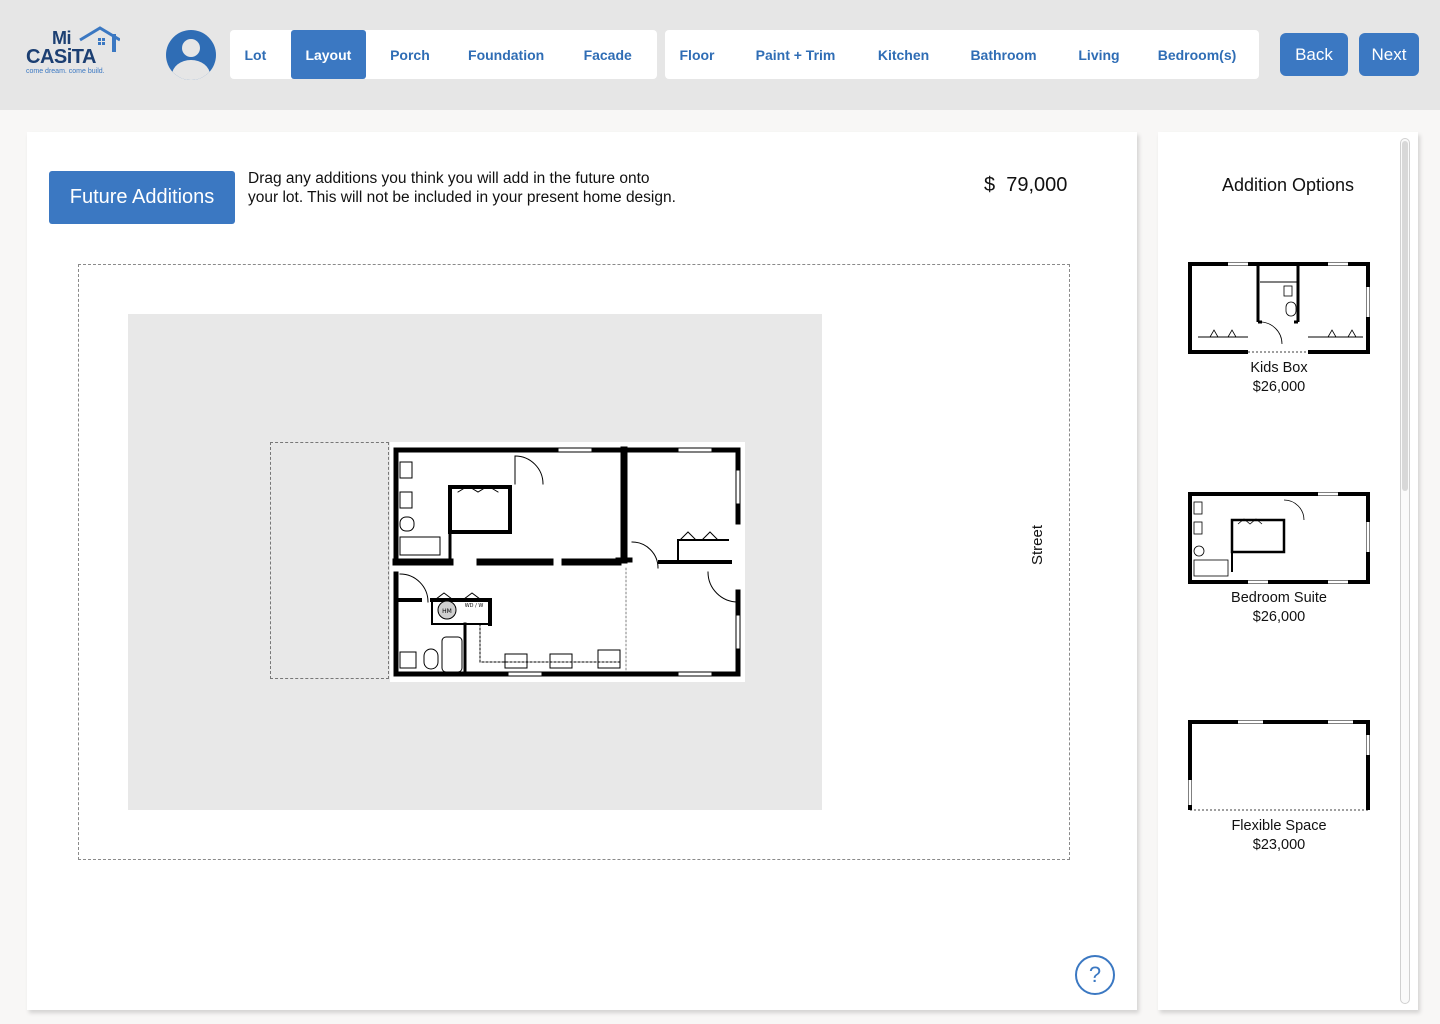 This screenshot has width=1440, height=1024. Describe the element at coordinates (1279, 598) in the screenshot. I see `option-name: Bedroom Suite` at that location.